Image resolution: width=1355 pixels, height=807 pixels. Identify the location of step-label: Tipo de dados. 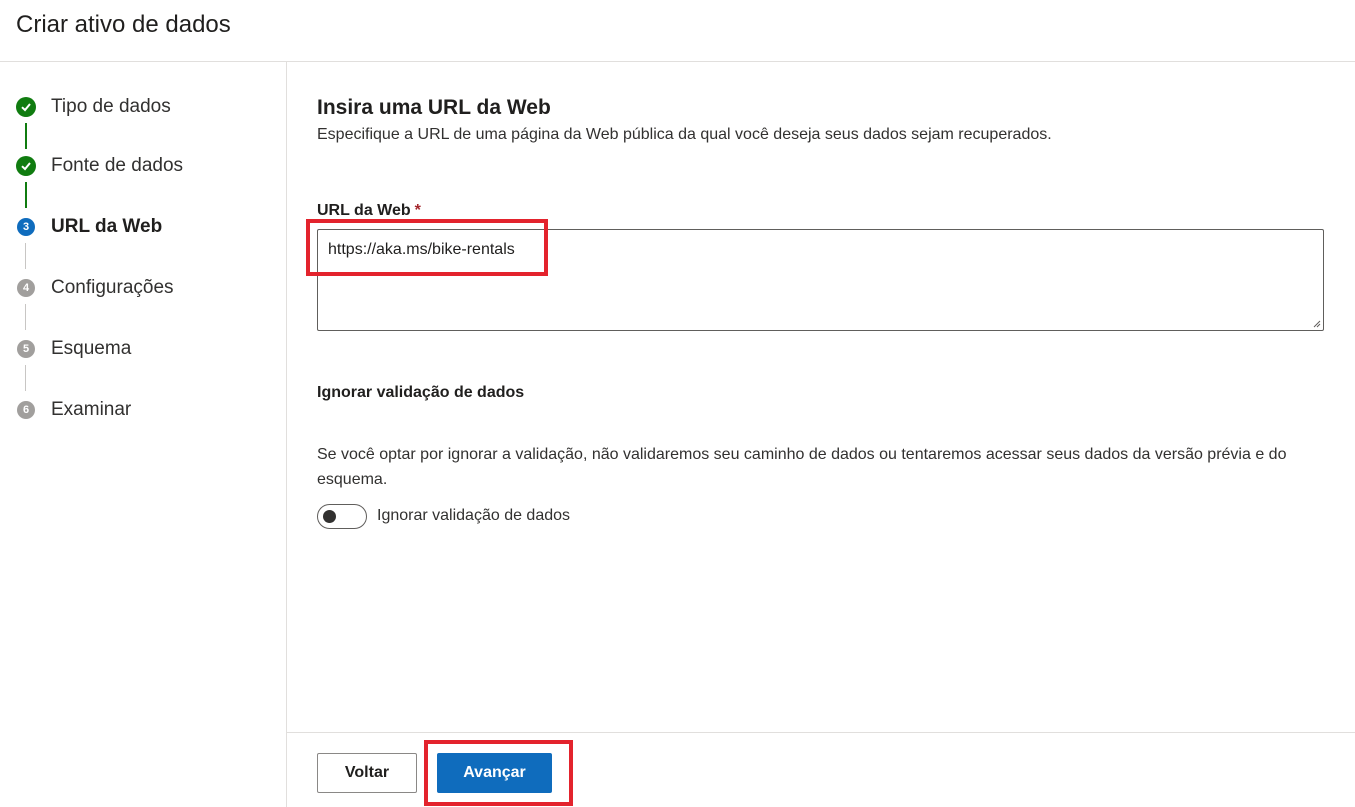
(111, 106).